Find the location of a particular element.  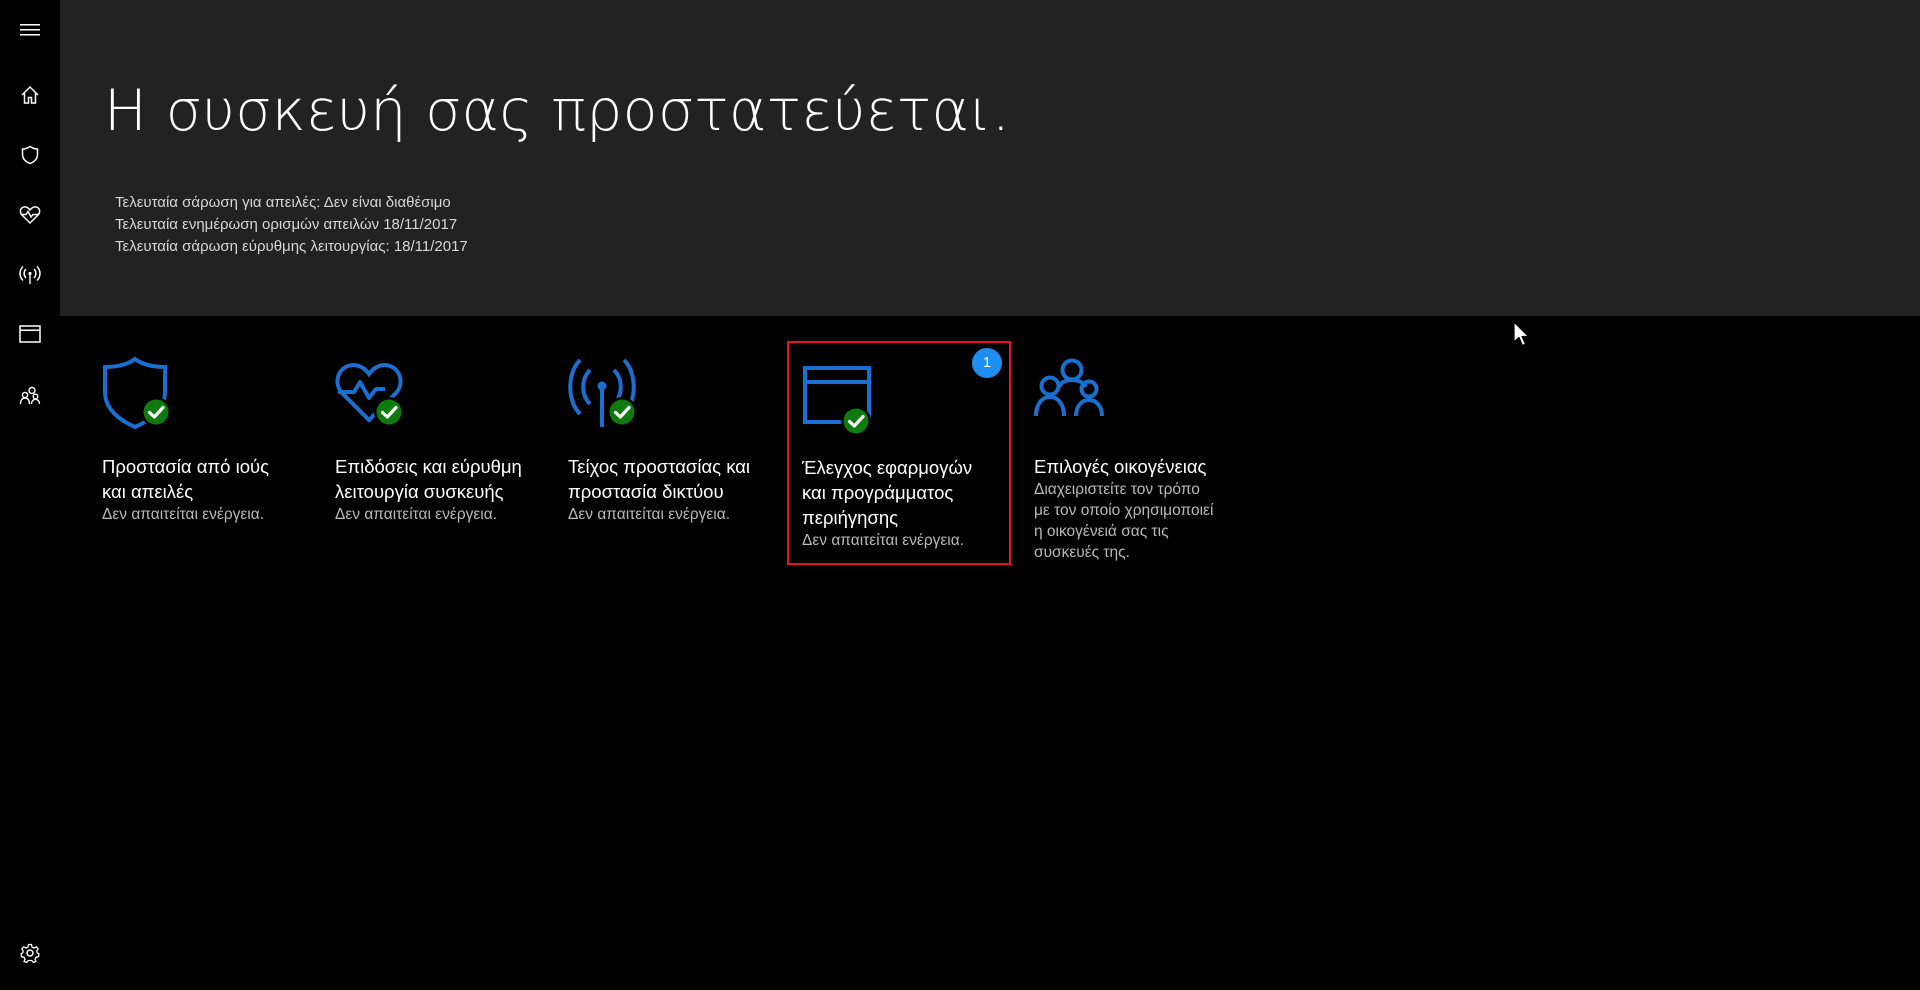

tile-description-line: Διαχειριστείτε τον τρόπο is located at coordinates (1117, 489).